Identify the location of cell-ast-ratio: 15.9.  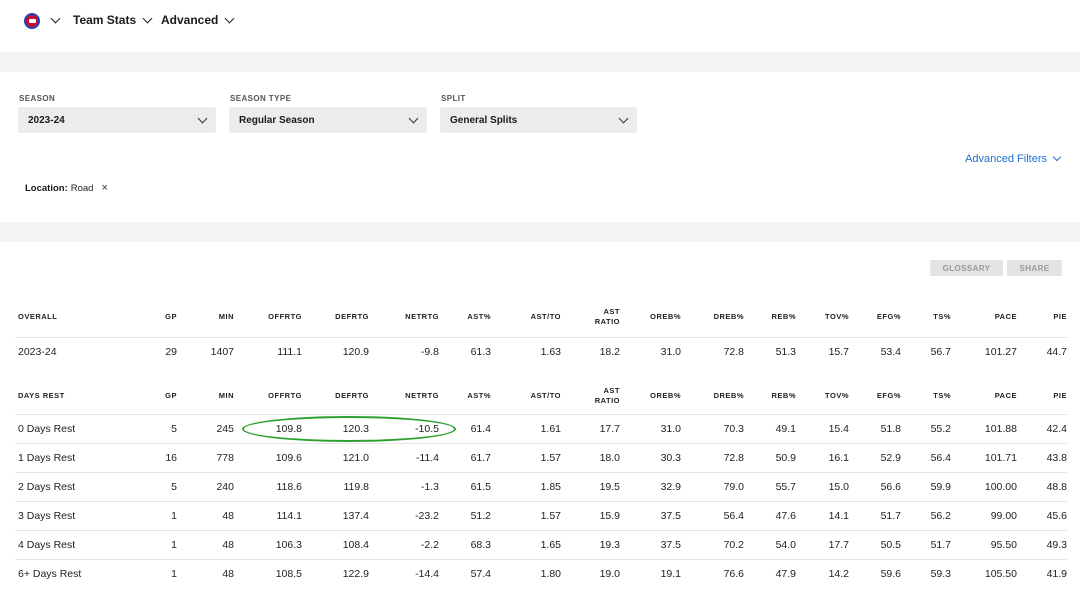
(590, 515).